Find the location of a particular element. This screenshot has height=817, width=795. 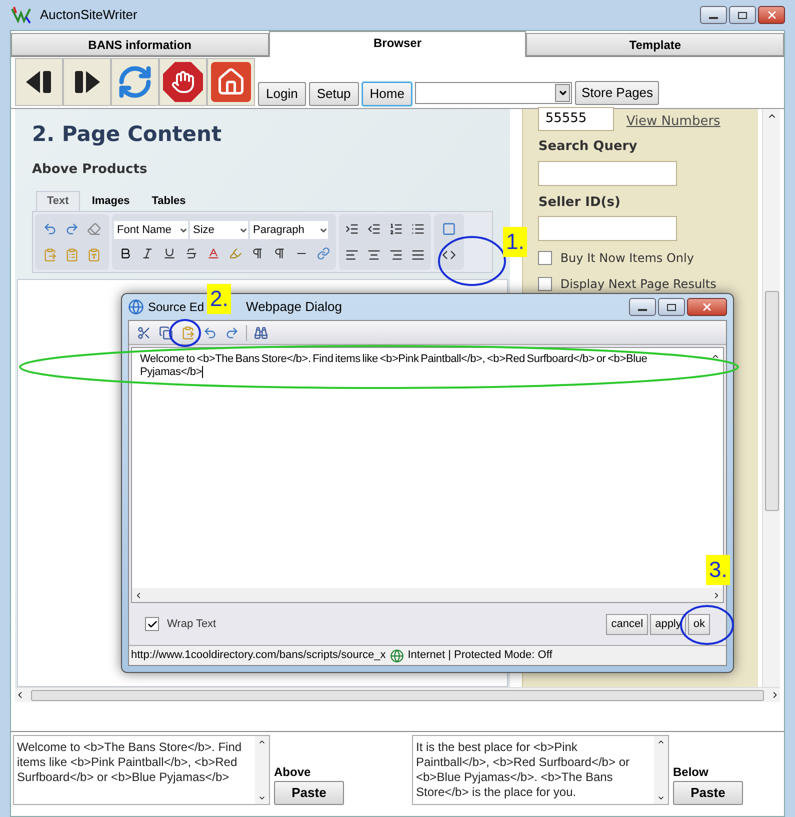

checkbox-label: Wrap Text is located at coordinates (192, 624).